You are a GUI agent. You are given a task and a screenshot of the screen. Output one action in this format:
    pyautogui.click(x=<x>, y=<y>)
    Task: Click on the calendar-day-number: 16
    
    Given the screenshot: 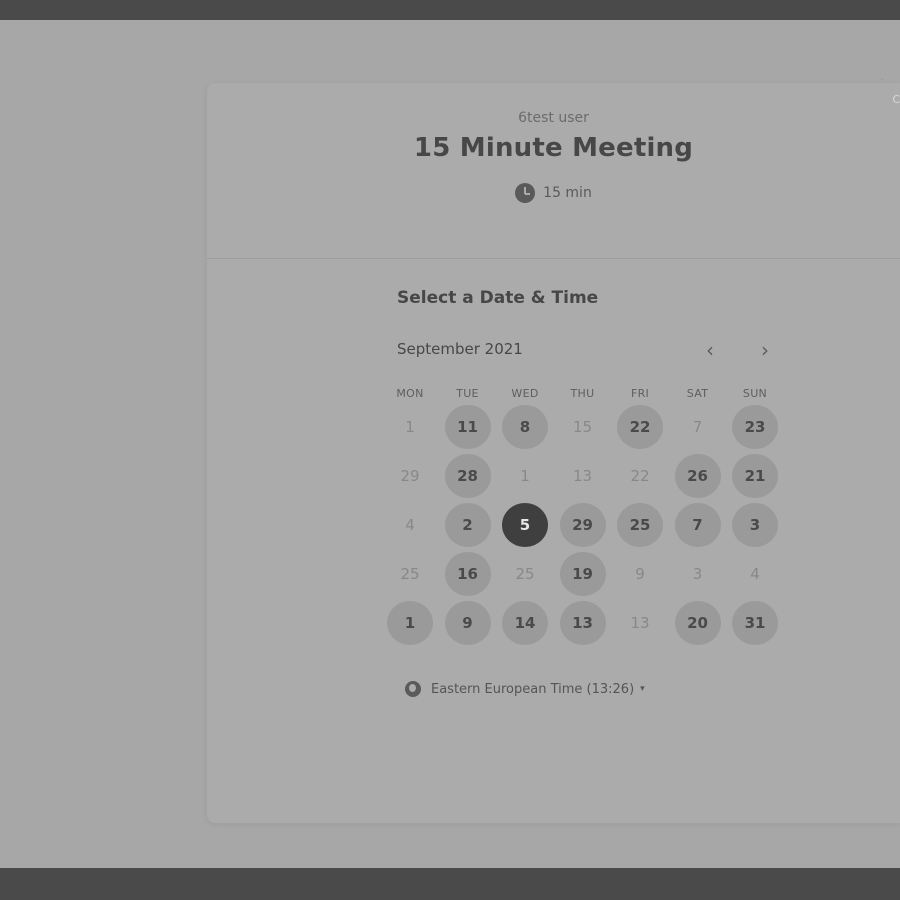 What is the action you would take?
    pyautogui.click(x=467, y=574)
    